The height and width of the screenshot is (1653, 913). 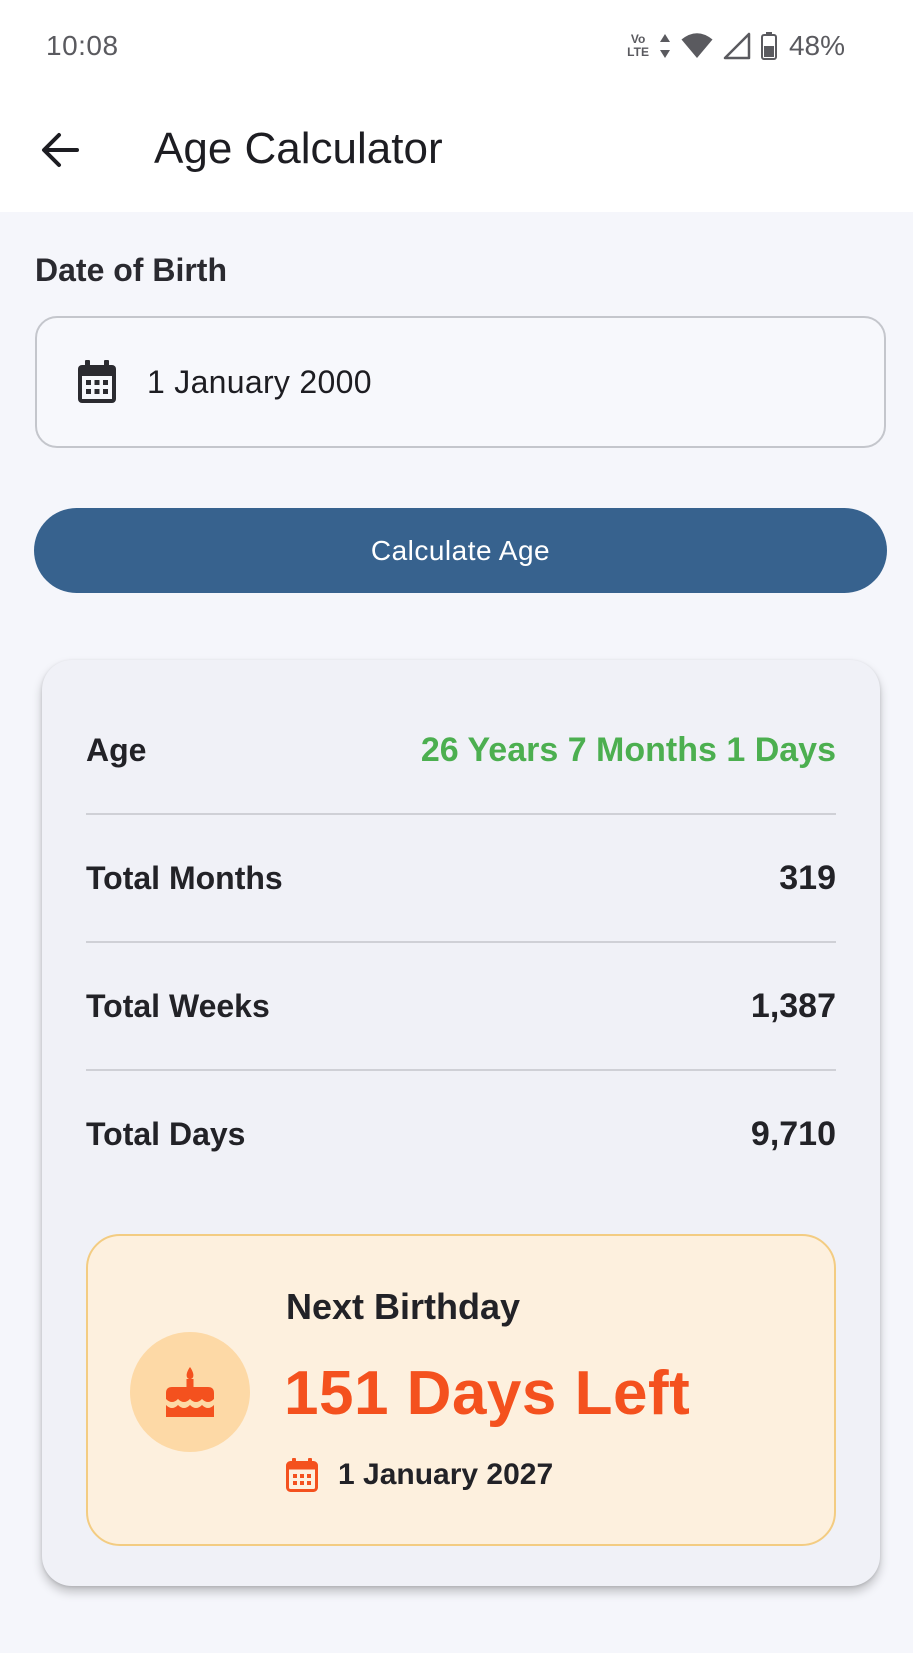 What do you see at coordinates (259, 381) in the screenshot?
I see `dob-value: 1 January 2000` at bounding box center [259, 381].